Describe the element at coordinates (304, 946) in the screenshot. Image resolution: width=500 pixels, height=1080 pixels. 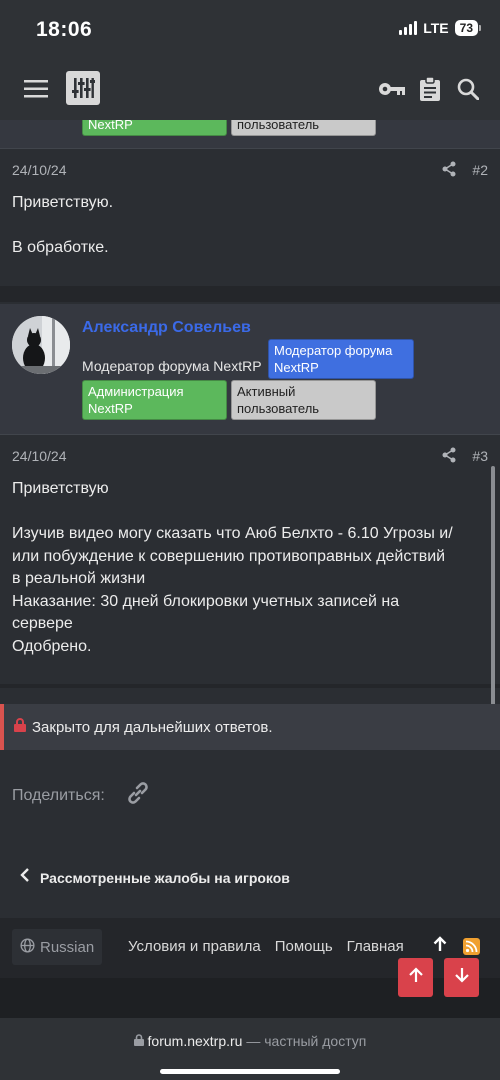
I see `footer-link-help: Помощь` at that location.